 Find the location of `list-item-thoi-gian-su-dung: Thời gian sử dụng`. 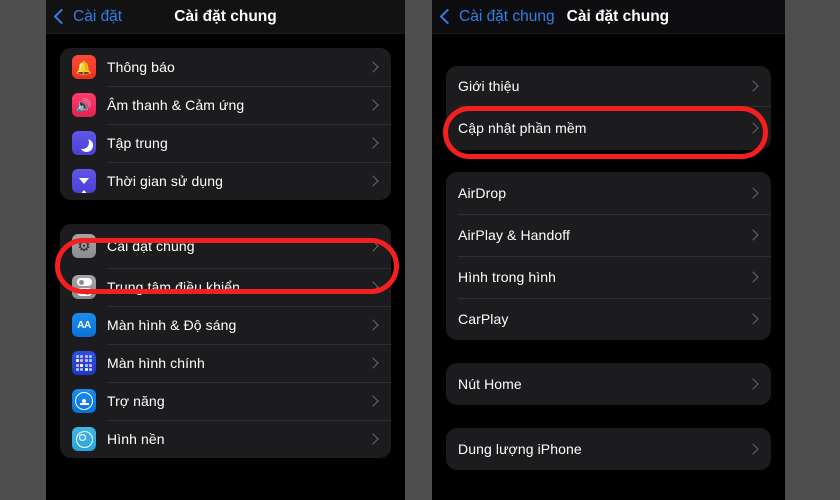

list-item-thoi-gian-su-dung: Thời gian sử dụng is located at coordinates (225, 181).